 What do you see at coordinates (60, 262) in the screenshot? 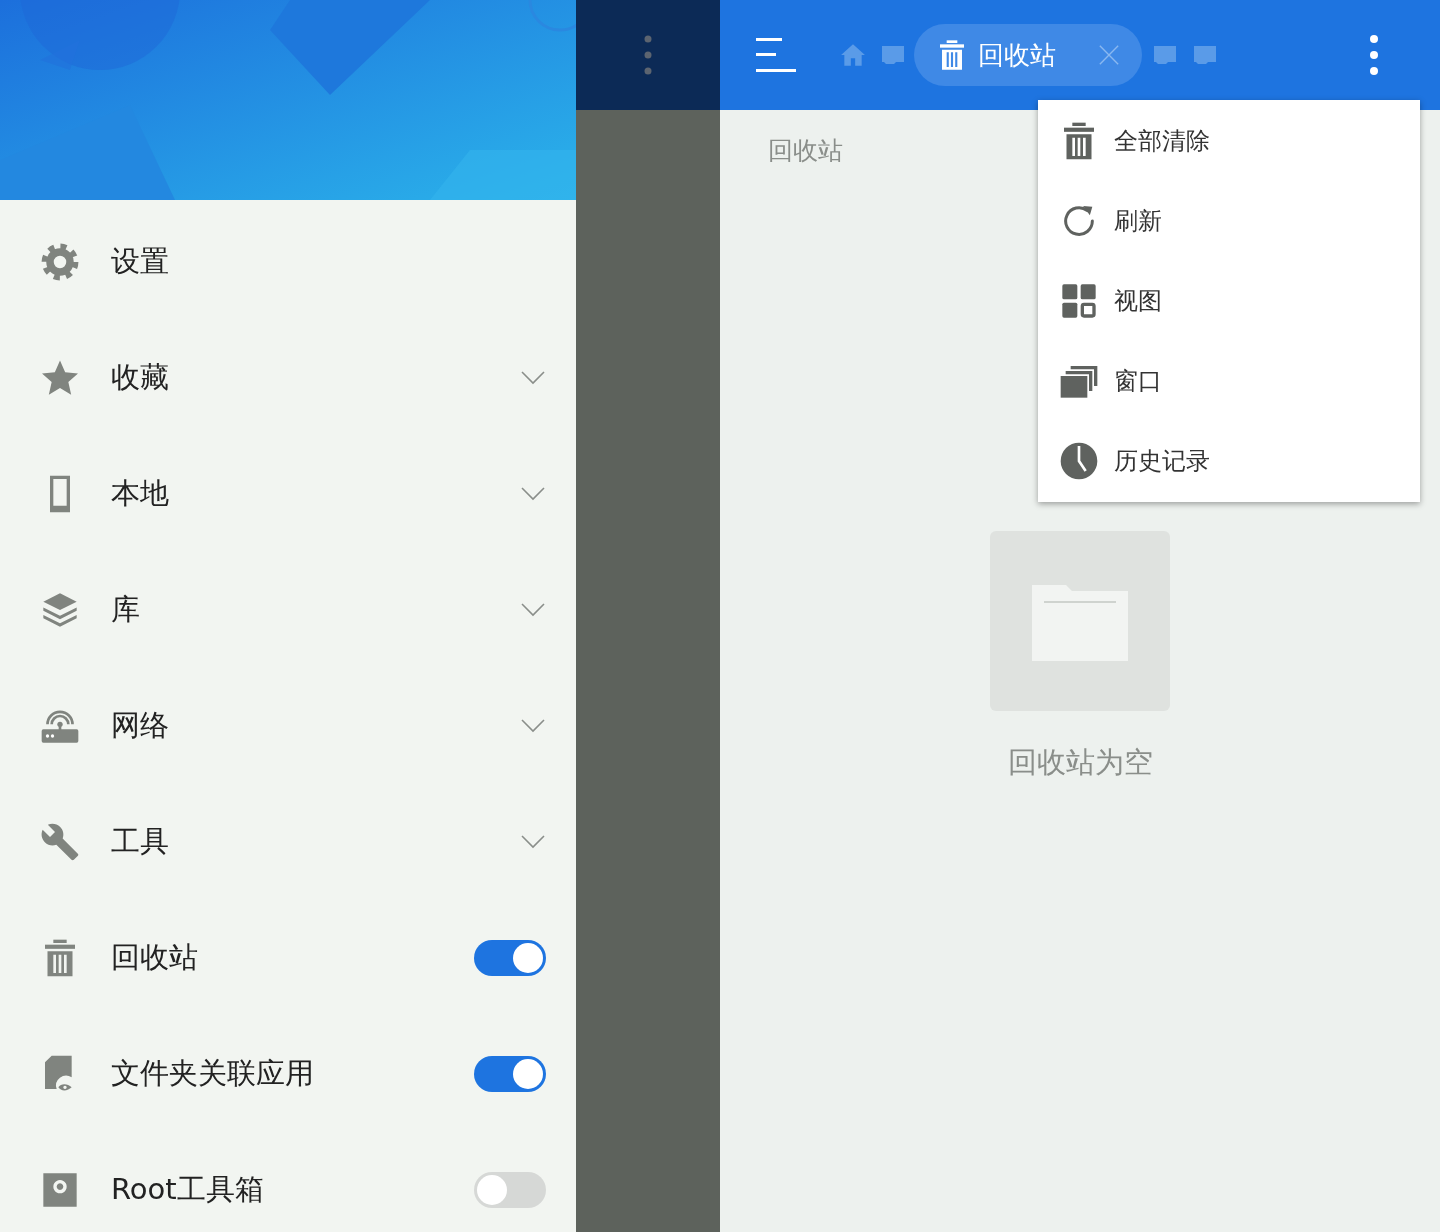
I see `gear-icon` at bounding box center [60, 262].